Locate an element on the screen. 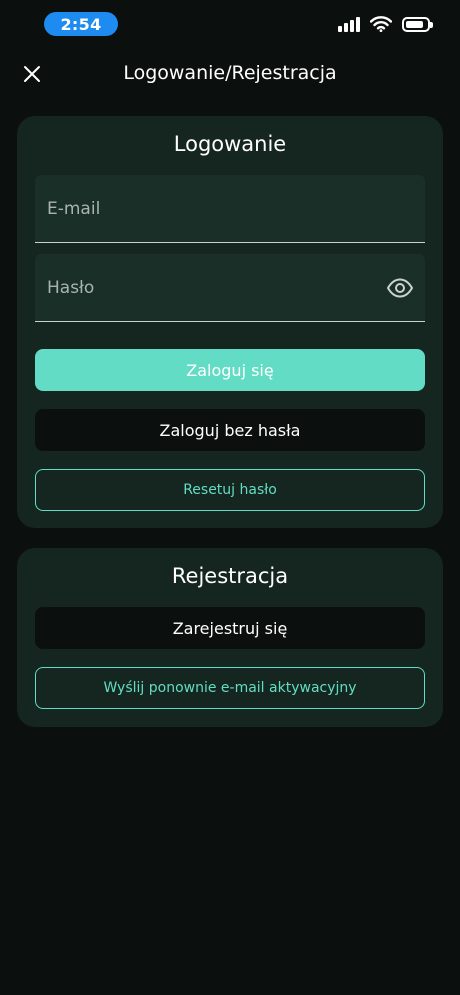  passwordless-login-button: Zaloguj bez hasła is located at coordinates (230, 430).